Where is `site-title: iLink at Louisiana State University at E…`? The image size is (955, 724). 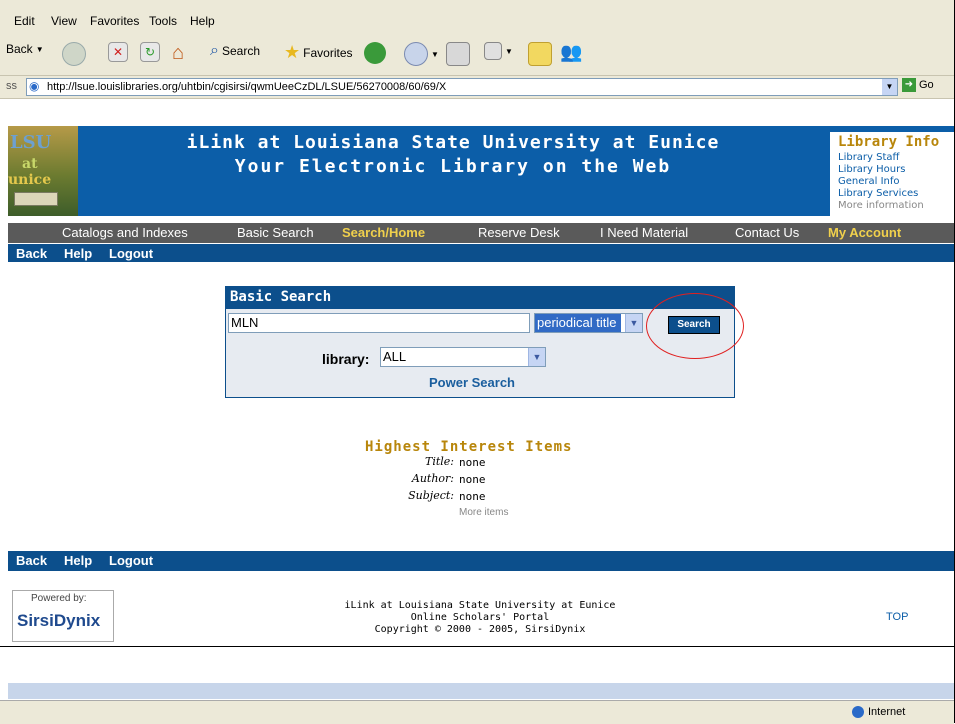
site-title: iLink at Louisiana State University at E… is located at coordinates (453, 142).